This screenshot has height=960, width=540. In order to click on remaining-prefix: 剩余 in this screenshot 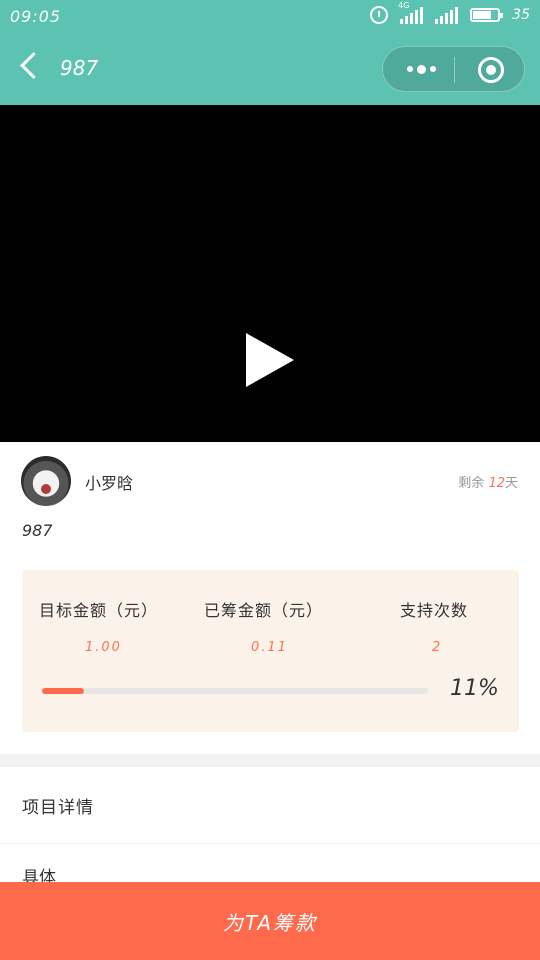, I will do `click(473, 483)`.